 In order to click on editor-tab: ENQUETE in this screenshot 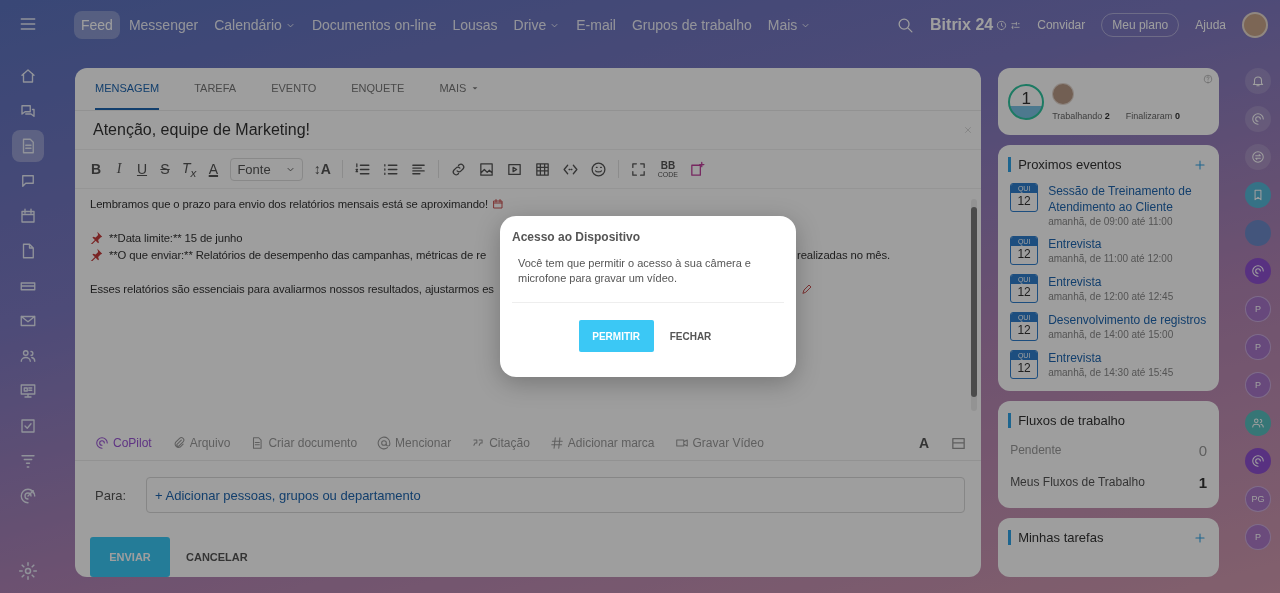, I will do `click(378, 89)`.